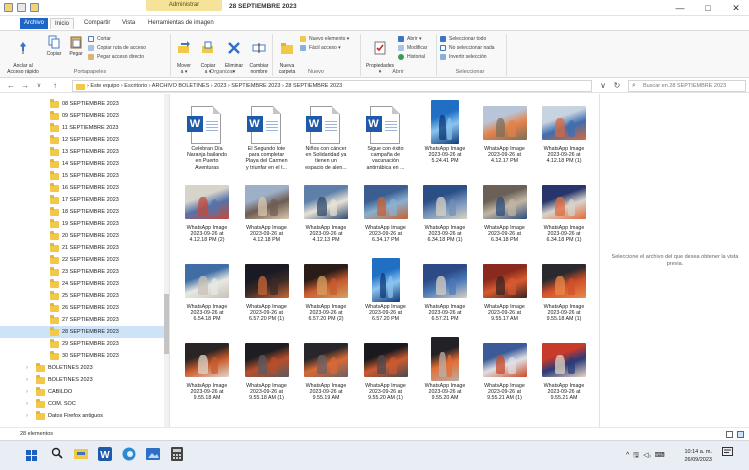  What do you see at coordinates (82, 272) in the screenshot?
I see `nav-folder-item: 23 SEPTIEMBRE 2023` at bounding box center [82, 272].